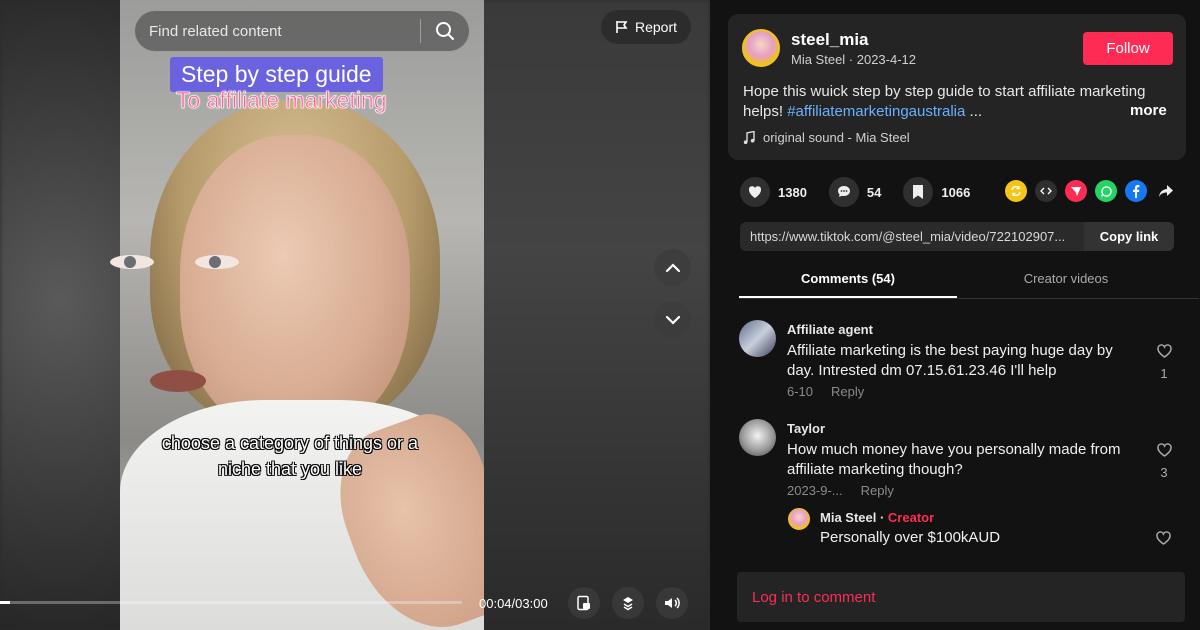 The width and height of the screenshot is (1200, 630). I want to click on panel-tabs: Comments (54) Creator videos, so click(969, 280).